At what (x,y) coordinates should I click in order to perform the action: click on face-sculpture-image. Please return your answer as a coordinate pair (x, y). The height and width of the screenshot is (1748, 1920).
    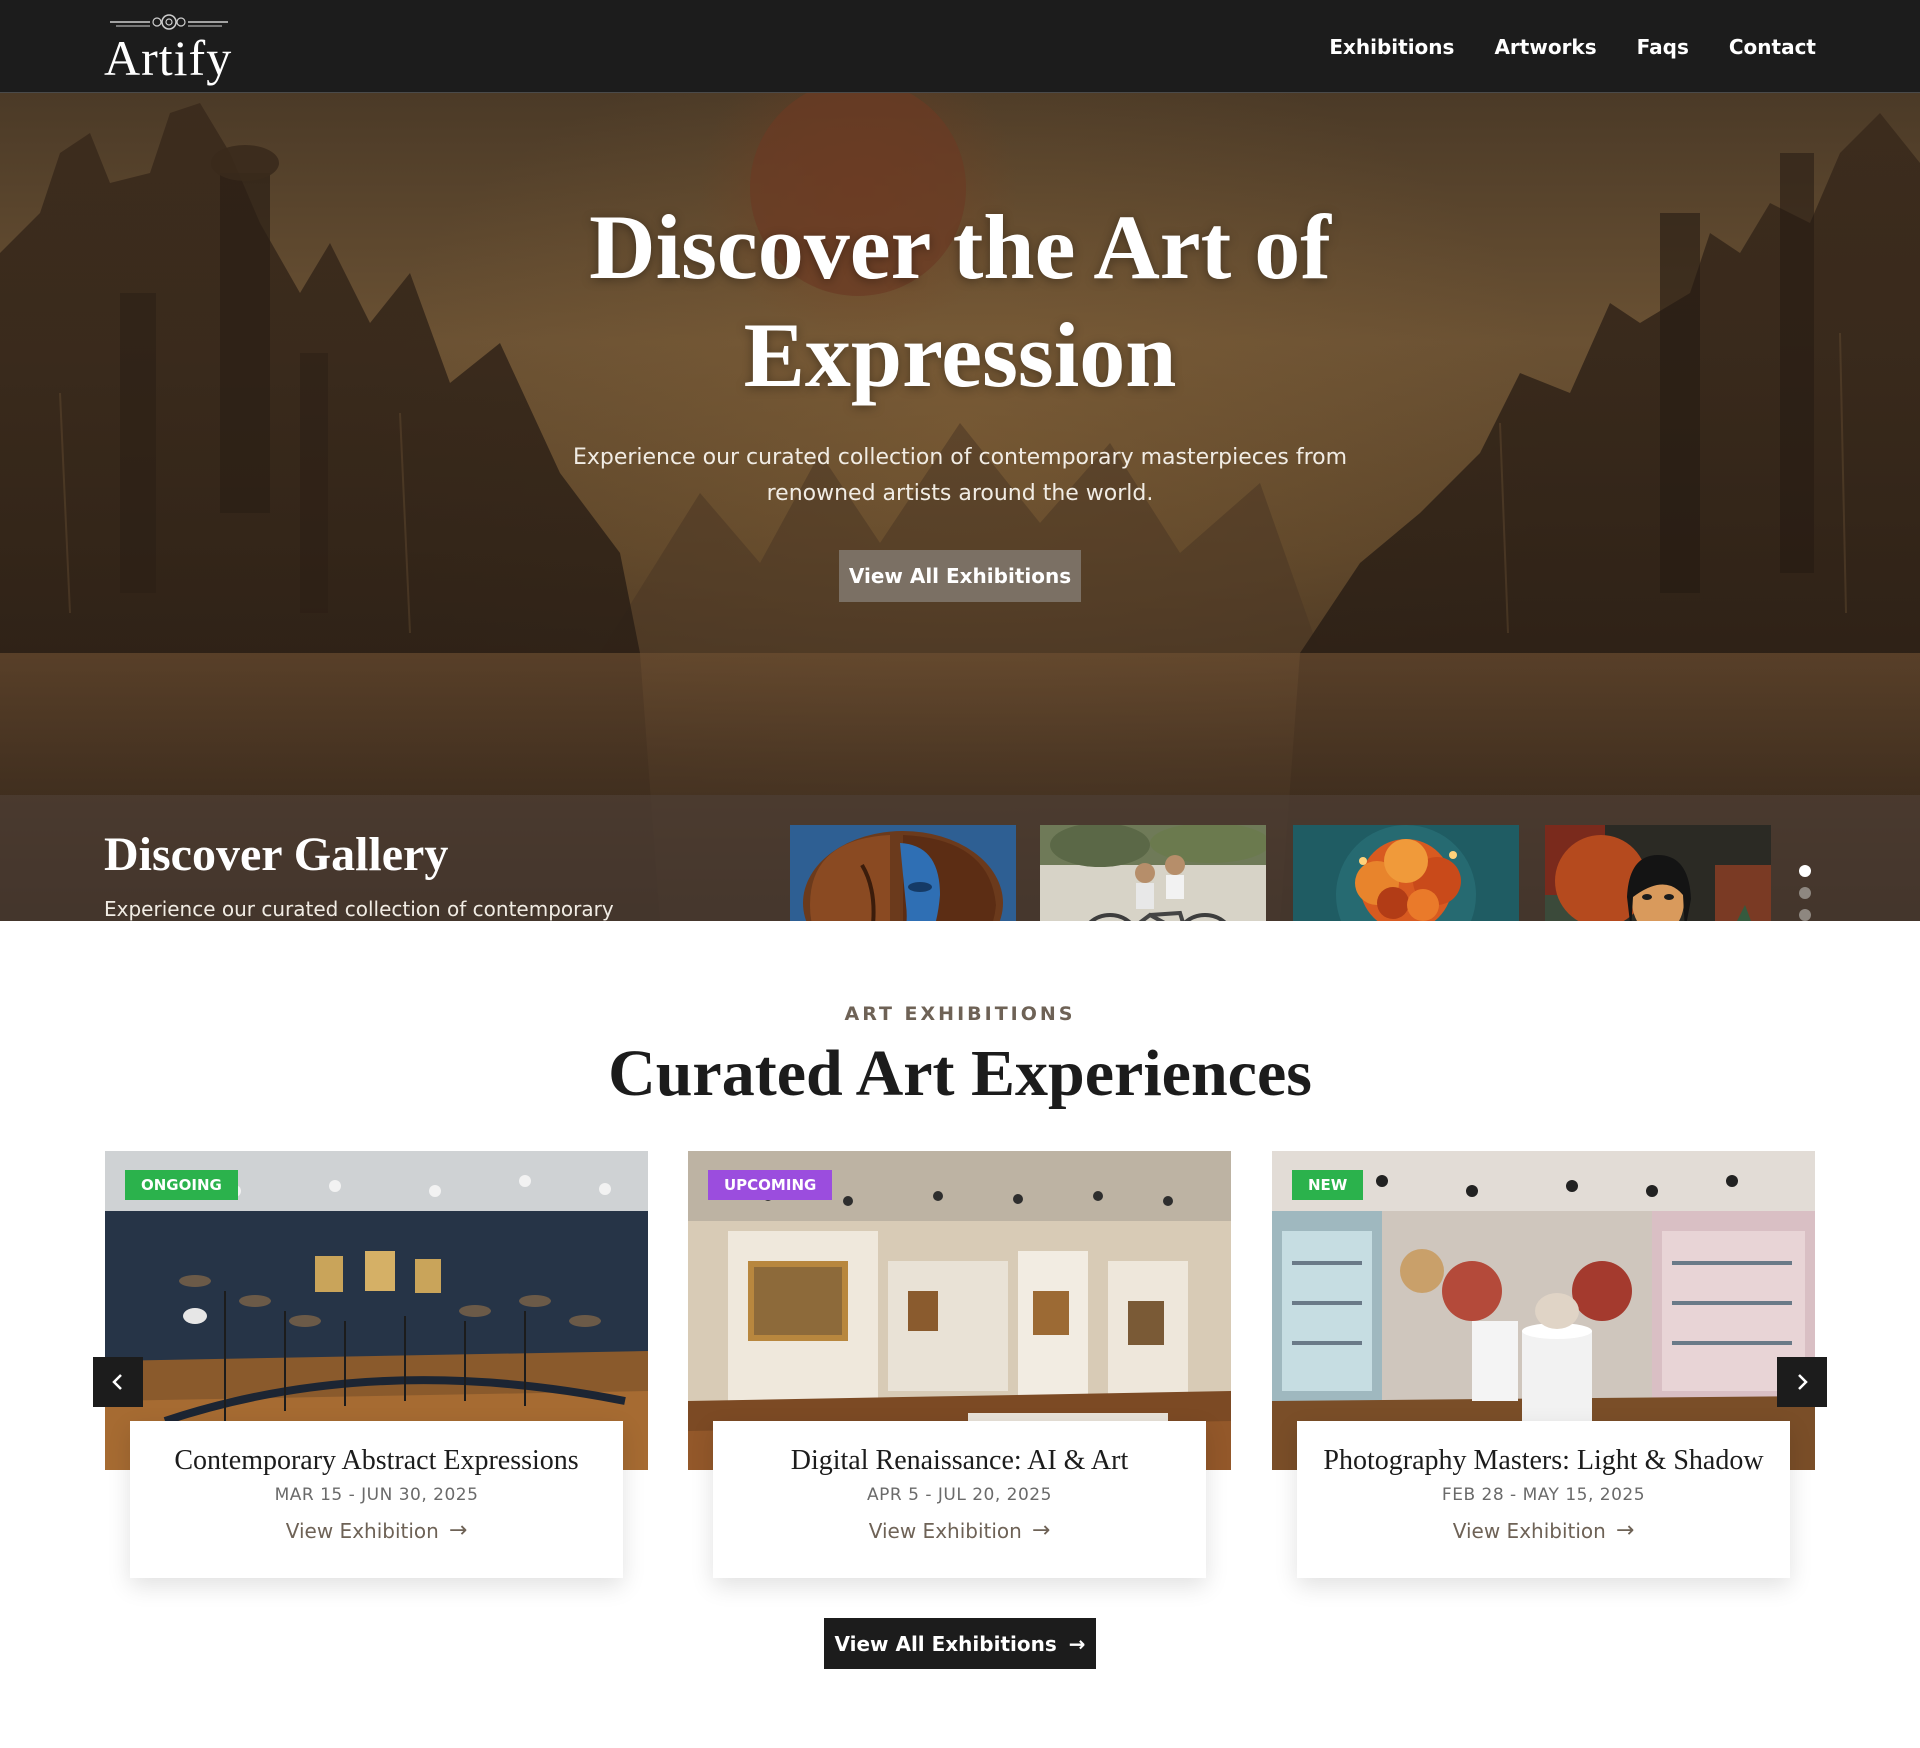
    Looking at the image, I should click on (903, 873).